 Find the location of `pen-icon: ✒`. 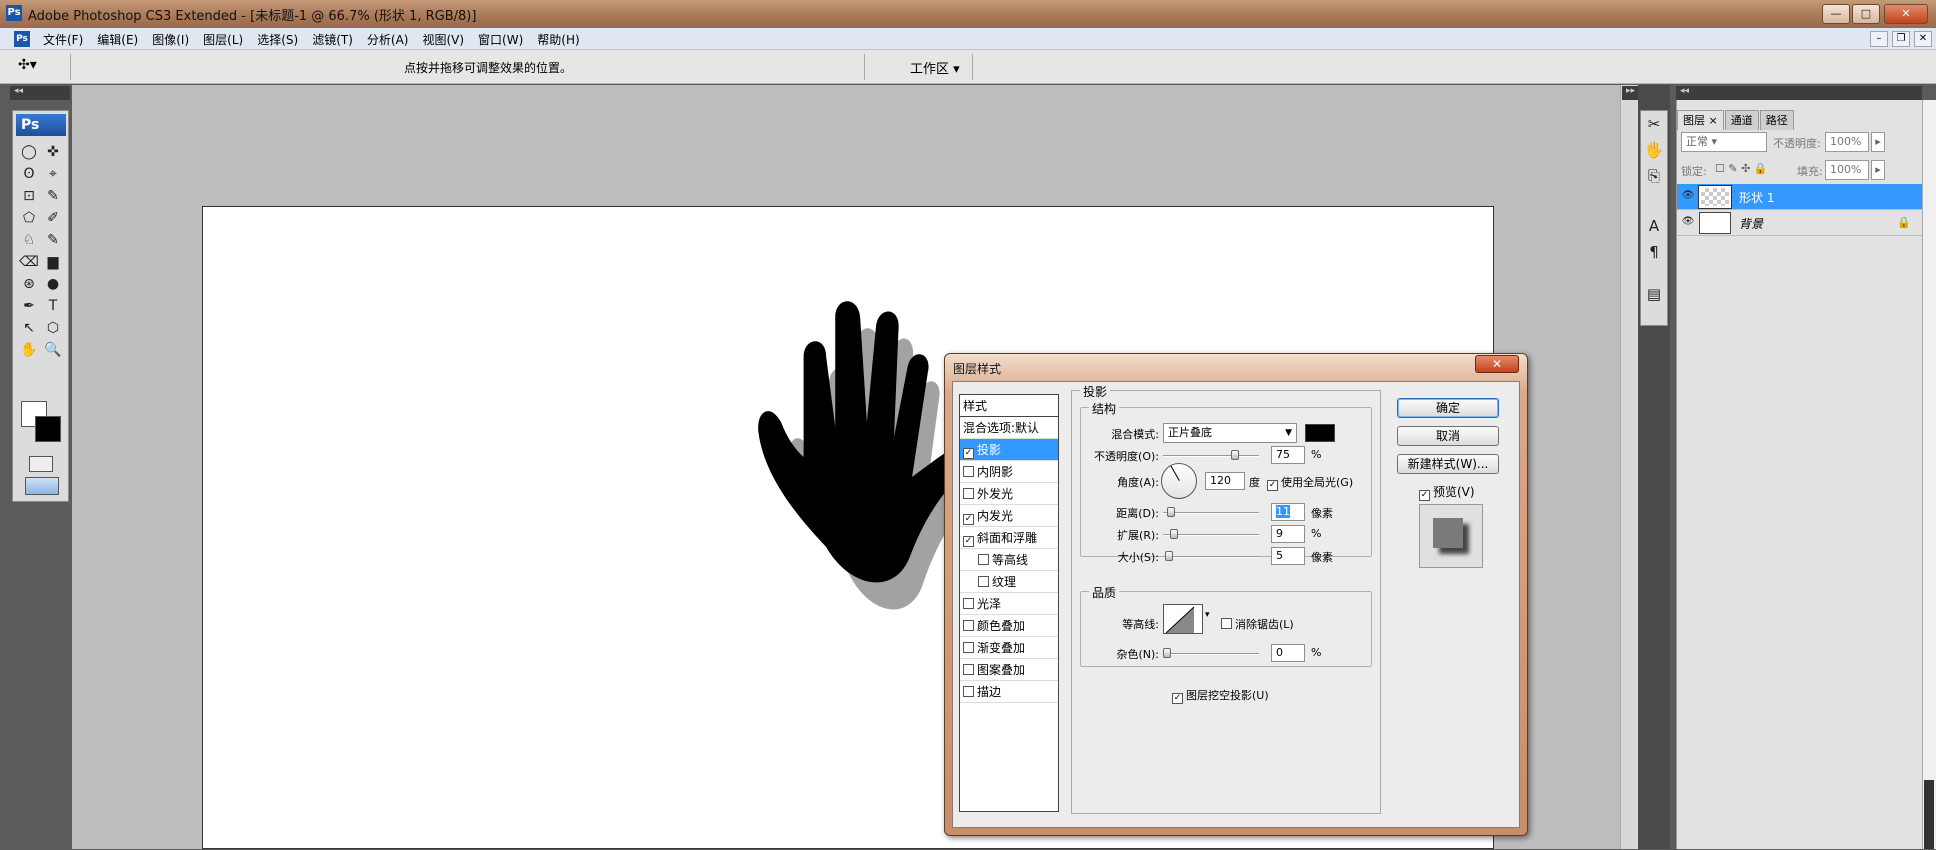

pen-icon: ✒ is located at coordinates (29, 306).